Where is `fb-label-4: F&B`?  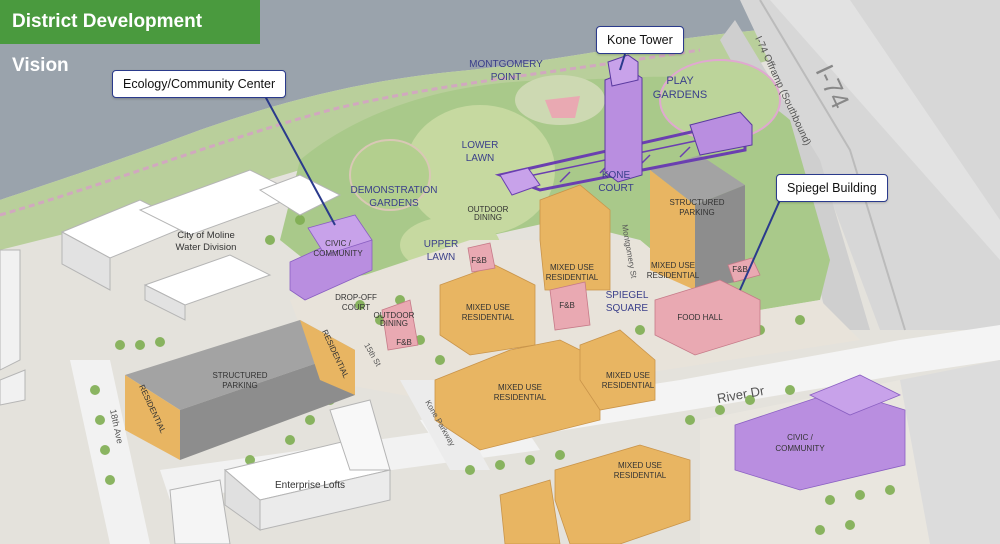 fb-label-4: F&B is located at coordinates (740, 269).